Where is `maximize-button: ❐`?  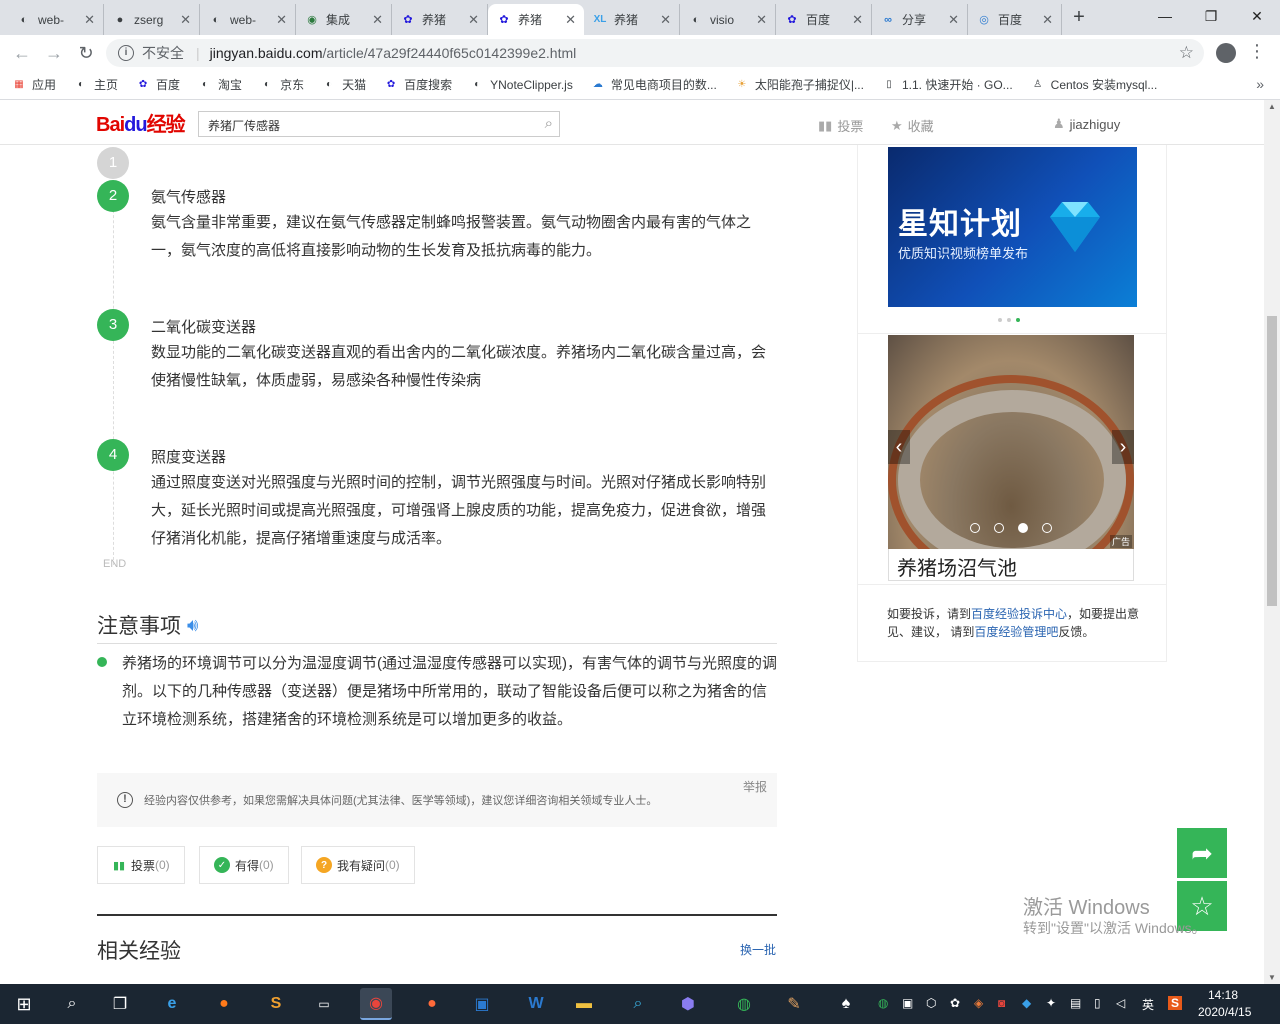
maximize-button: ❐ is located at coordinates (1211, 16).